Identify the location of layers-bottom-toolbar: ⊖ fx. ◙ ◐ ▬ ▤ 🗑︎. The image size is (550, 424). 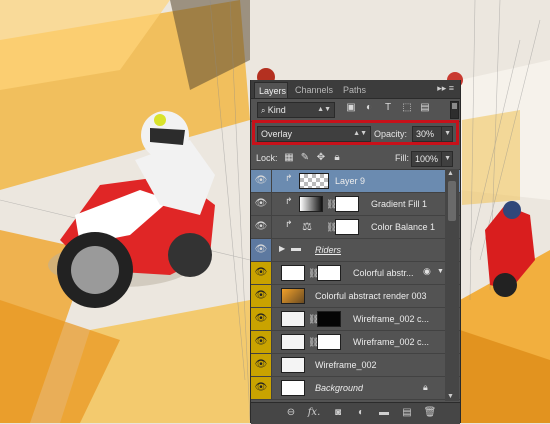
(355, 413).